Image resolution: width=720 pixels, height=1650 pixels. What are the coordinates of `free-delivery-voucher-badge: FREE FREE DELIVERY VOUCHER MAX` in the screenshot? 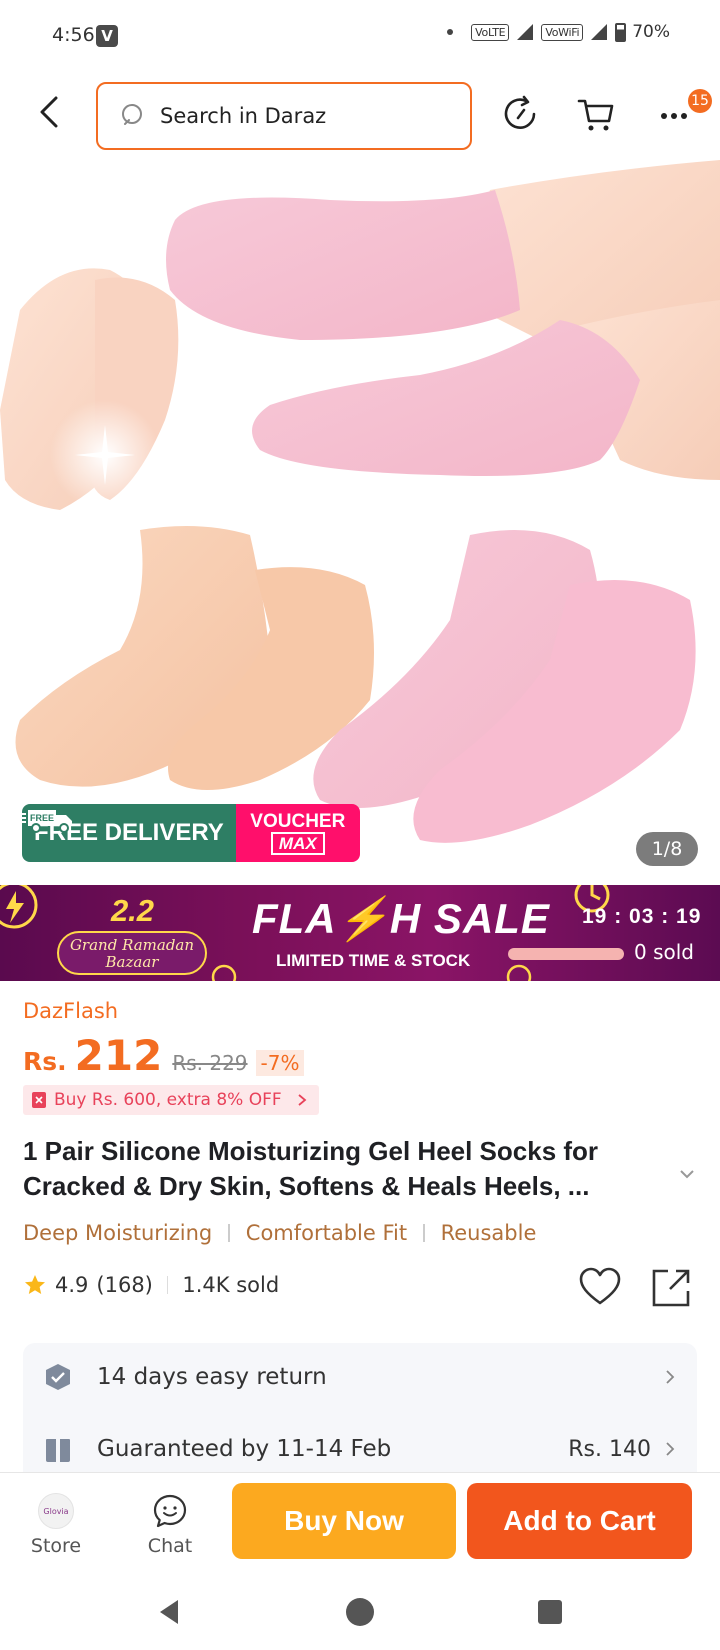 It's located at (191, 833).